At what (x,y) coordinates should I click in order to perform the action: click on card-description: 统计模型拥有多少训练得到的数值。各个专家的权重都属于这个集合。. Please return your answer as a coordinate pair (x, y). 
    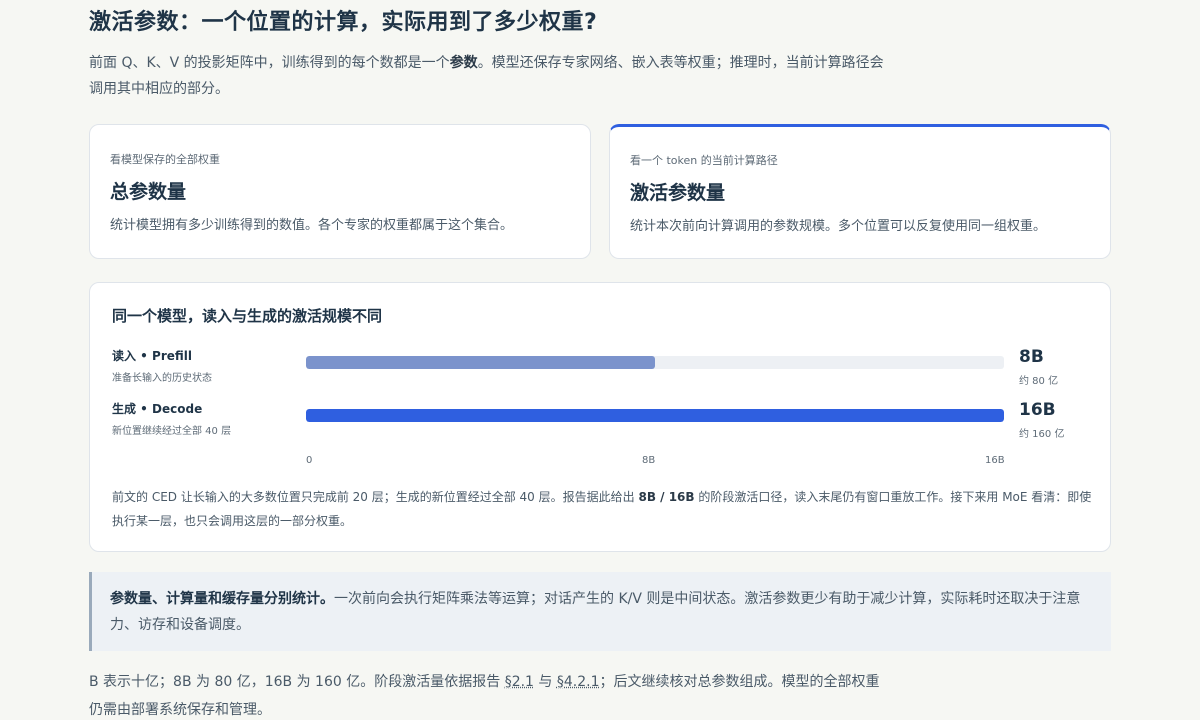
    Looking at the image, I should click on (312, 225).